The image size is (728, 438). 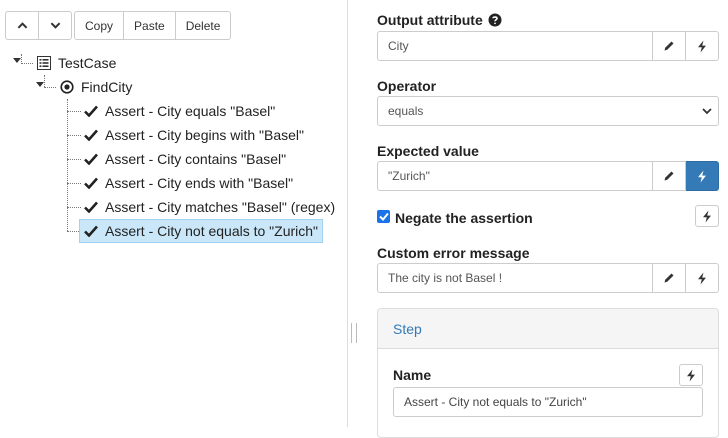 What do you see at coordinates (205, 135) in the screenshot?
I see `tree-node-label: Assert - City begins with "Basel"` at bounding box center [205, 135].